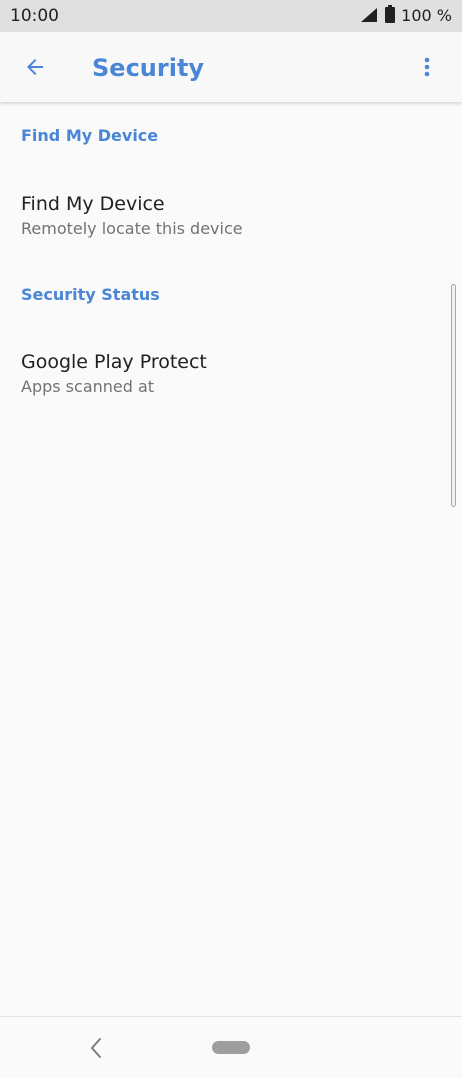 This screenshot has width=462, height=1078. Describe the element at coordinates (90, 294) in the screenshot. I see `section-header-security-status: Security Status` at that location.